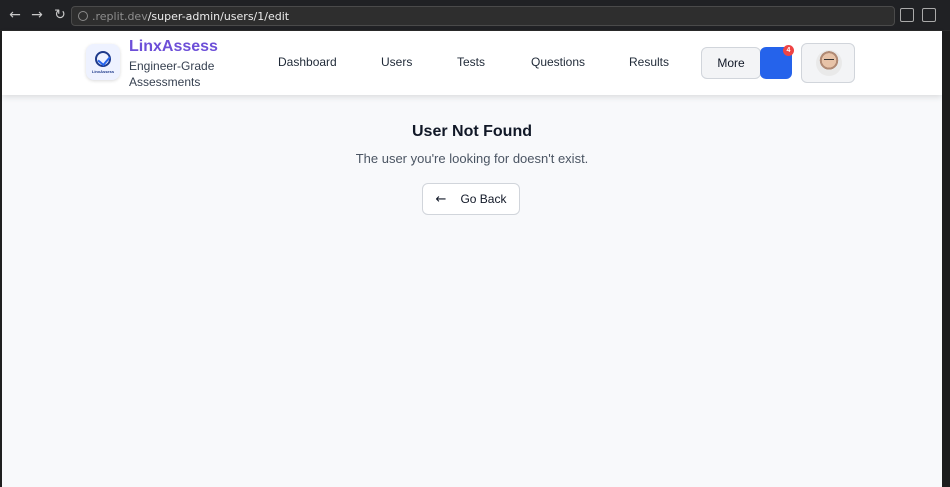 This screenshot has height=487, width=950. Describe the element at coordinates (218, 16) in the screenshot. I see `url-path: /super-admin/users/1/edit` at that location.